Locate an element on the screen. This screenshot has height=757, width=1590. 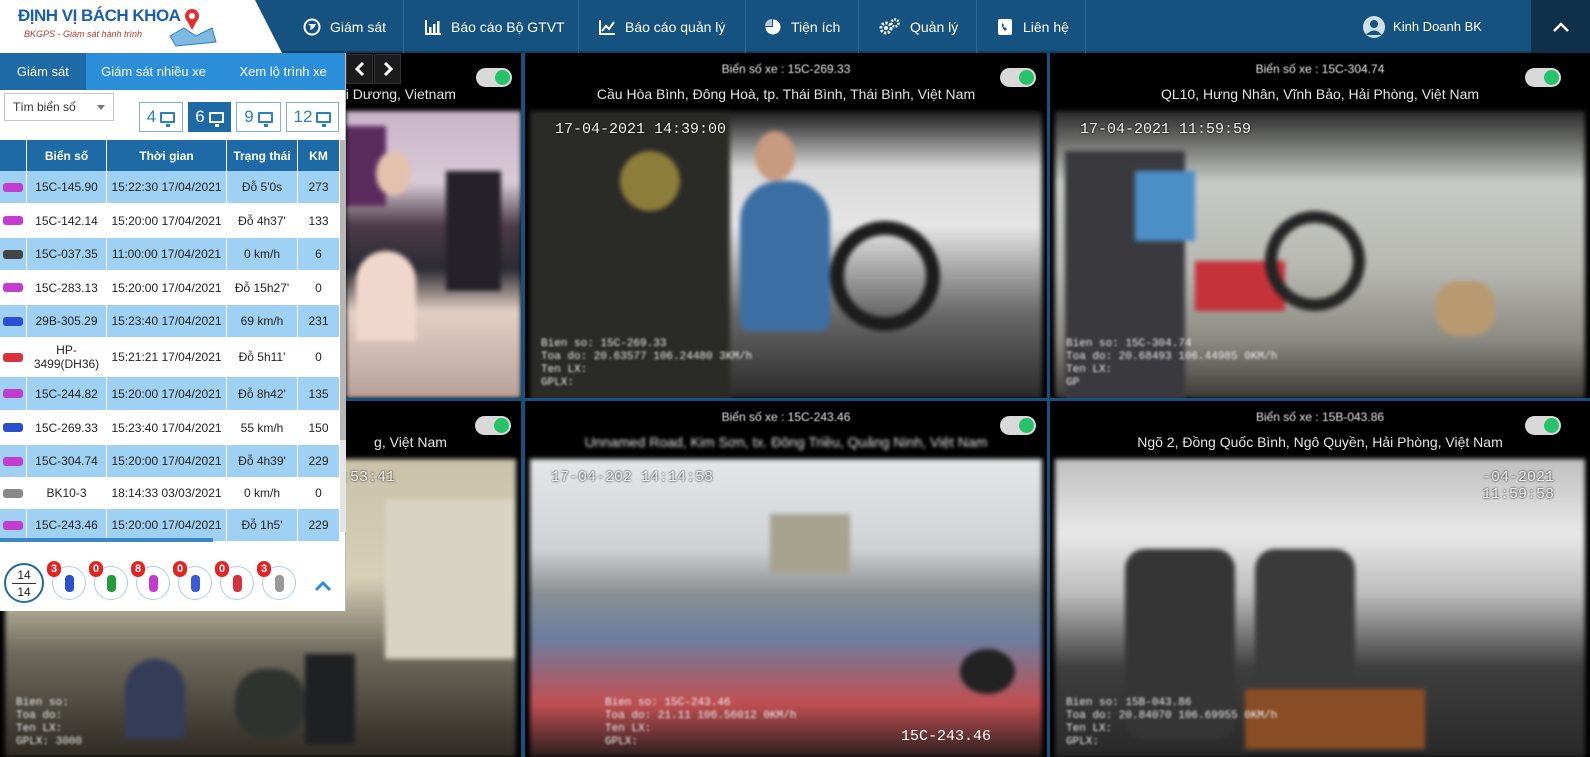
col-km: KM is located at coordinates (319, 155).